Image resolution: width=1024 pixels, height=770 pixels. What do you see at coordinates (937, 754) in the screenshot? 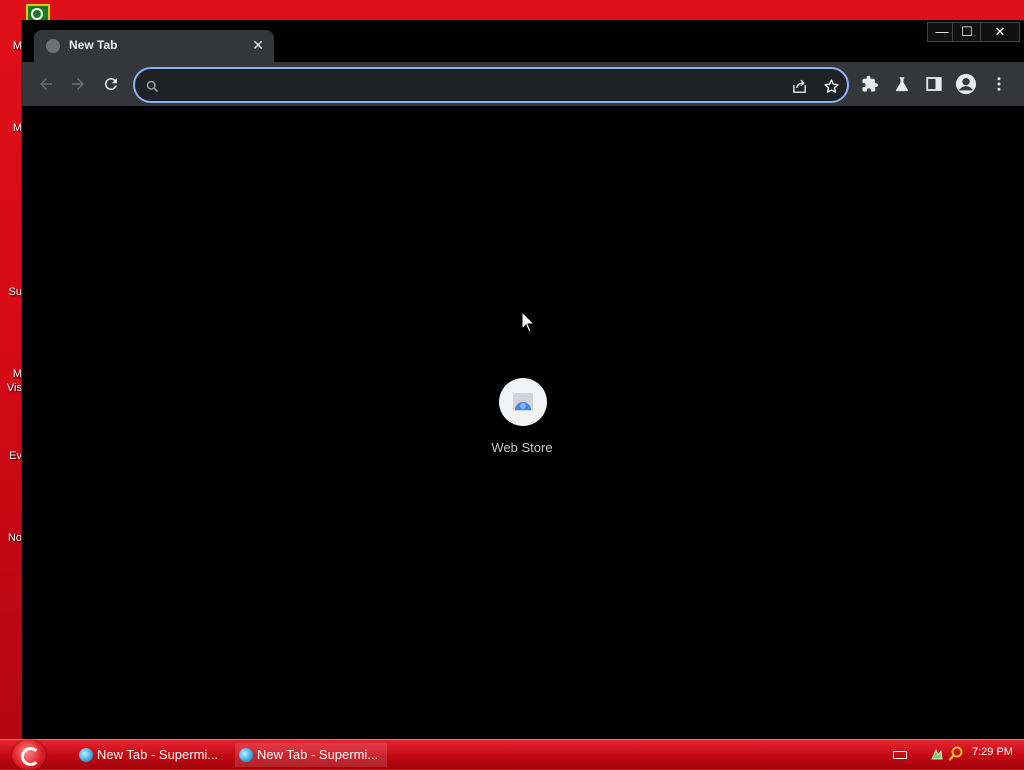
I see `network-icon` at bounding box center [937, 754].